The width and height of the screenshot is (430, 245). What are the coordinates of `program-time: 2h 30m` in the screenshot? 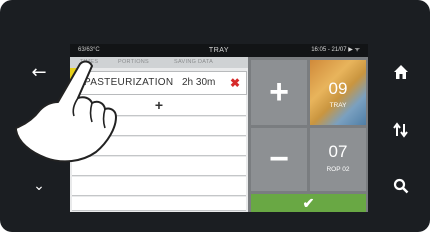 It's located at (199, 82).